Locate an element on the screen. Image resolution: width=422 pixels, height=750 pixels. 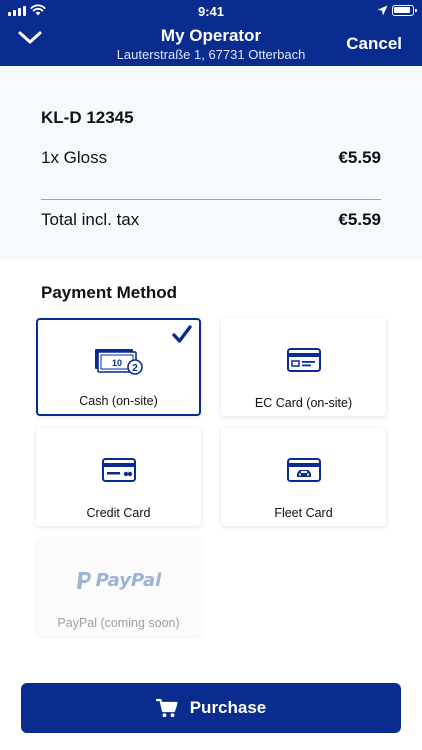
payment-option-fleet-card: Fleet Card is located at coordinates (303, 477).